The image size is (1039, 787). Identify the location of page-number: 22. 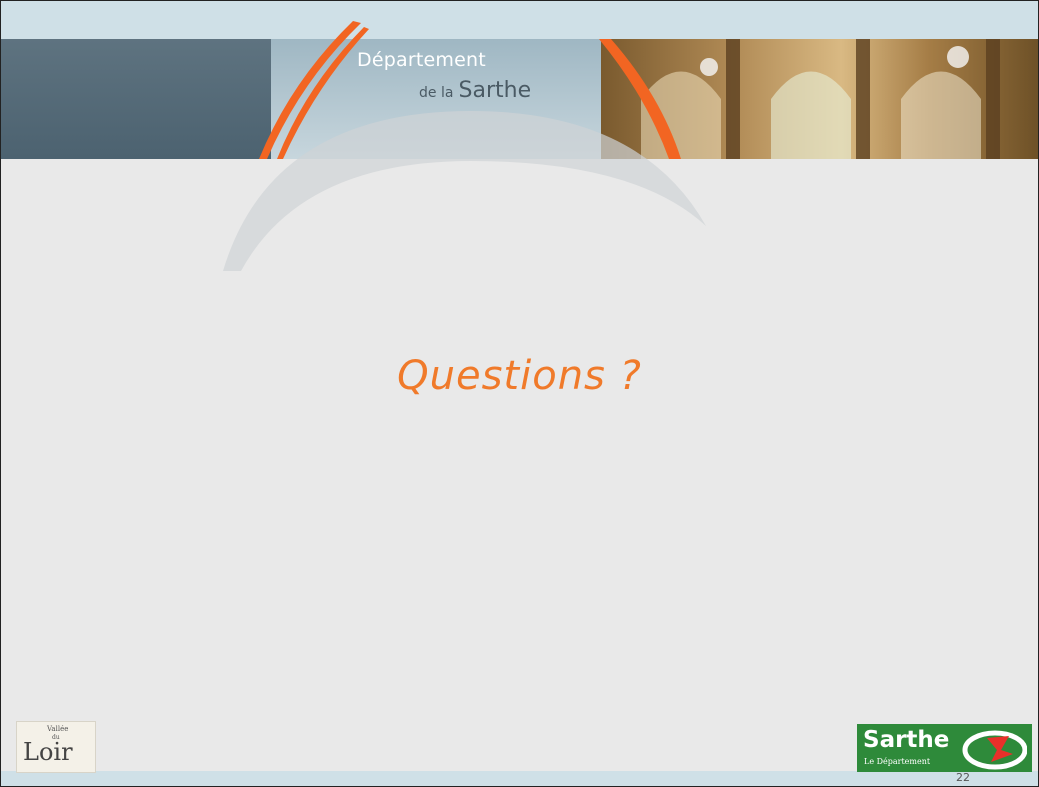
(963, 777).